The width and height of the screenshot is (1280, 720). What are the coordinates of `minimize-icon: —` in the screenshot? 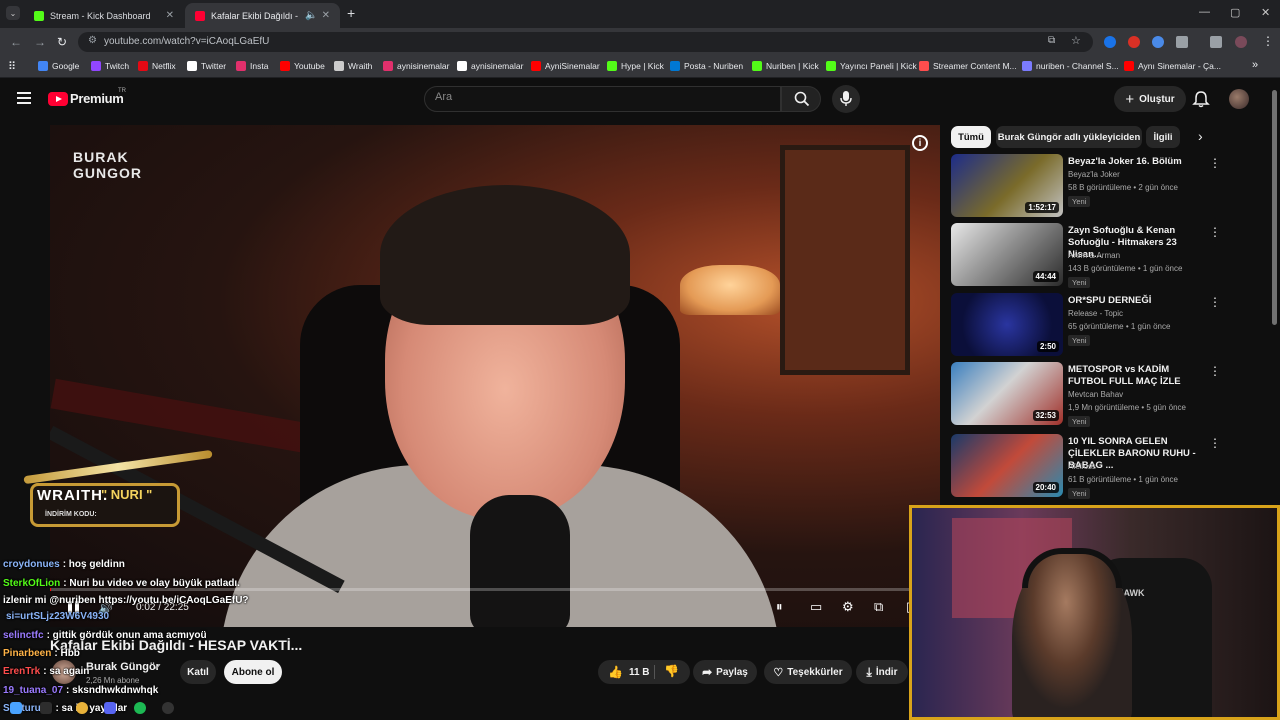 It's located at (1204, 12).